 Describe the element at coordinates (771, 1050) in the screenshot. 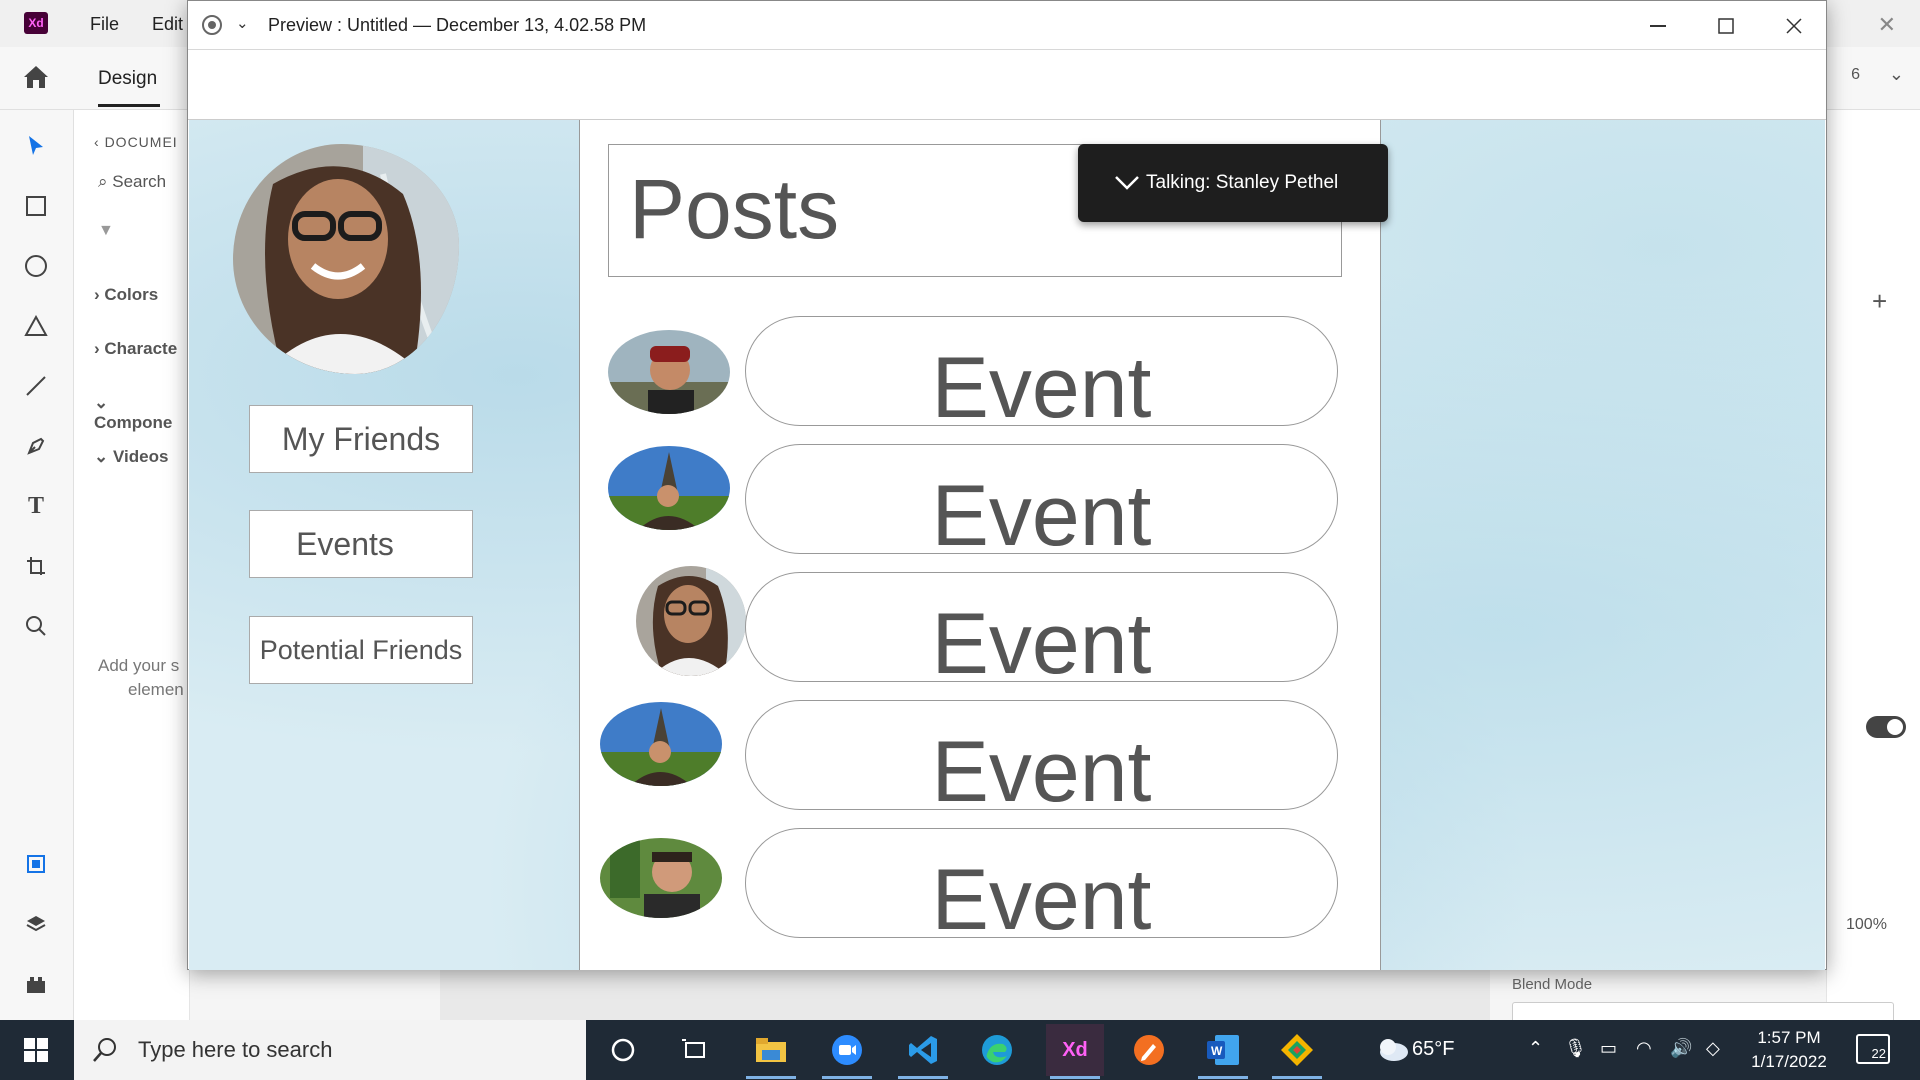

I see `file-explorer-icon` at that location.